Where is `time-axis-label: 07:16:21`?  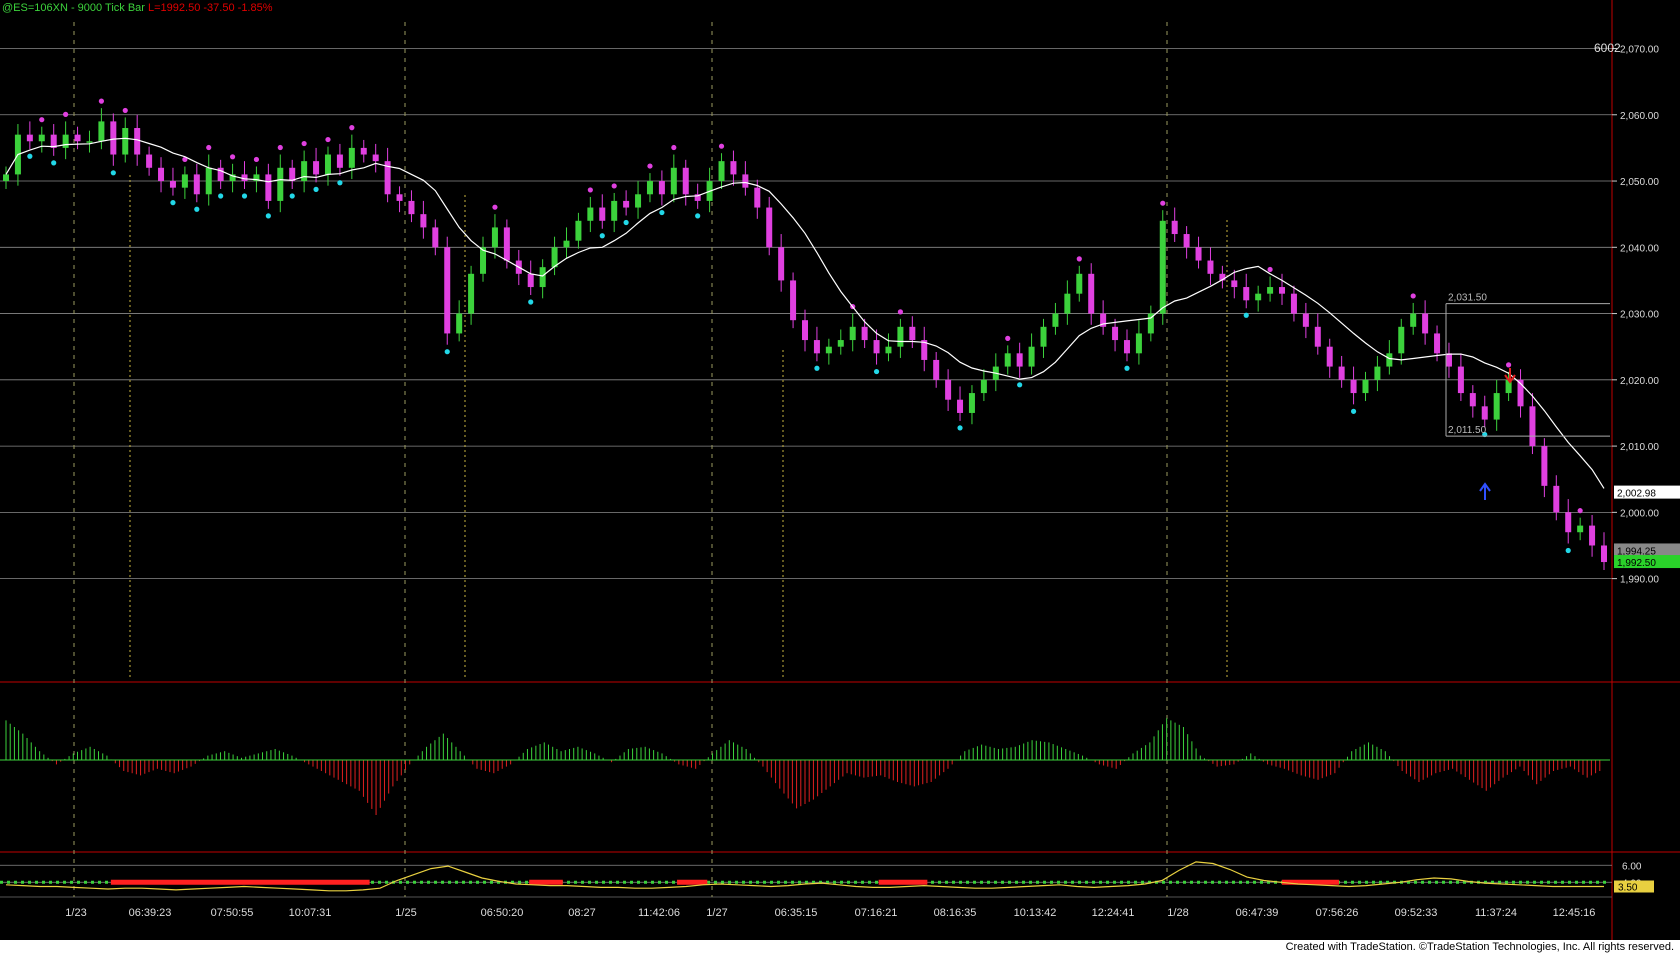
time-axis-label: 07:16:21 is located at coordinates (876, 913).